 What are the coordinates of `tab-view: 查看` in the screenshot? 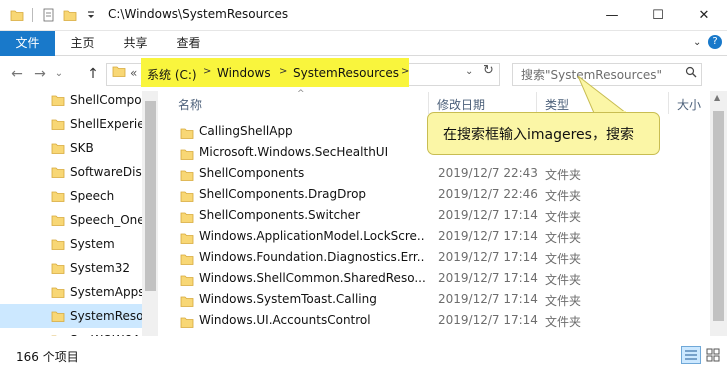 It's located at (188, 43).